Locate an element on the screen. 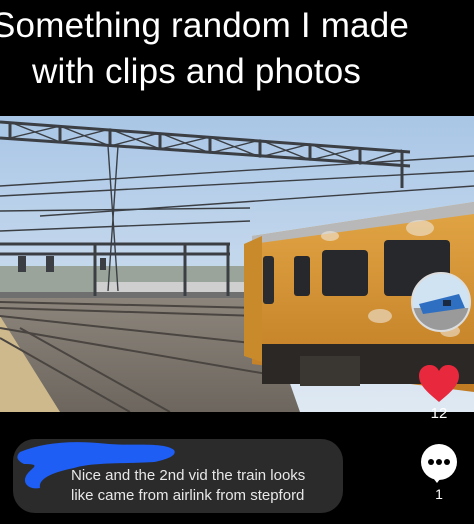  comment-count: 1 is located at coordinates (439, 494).